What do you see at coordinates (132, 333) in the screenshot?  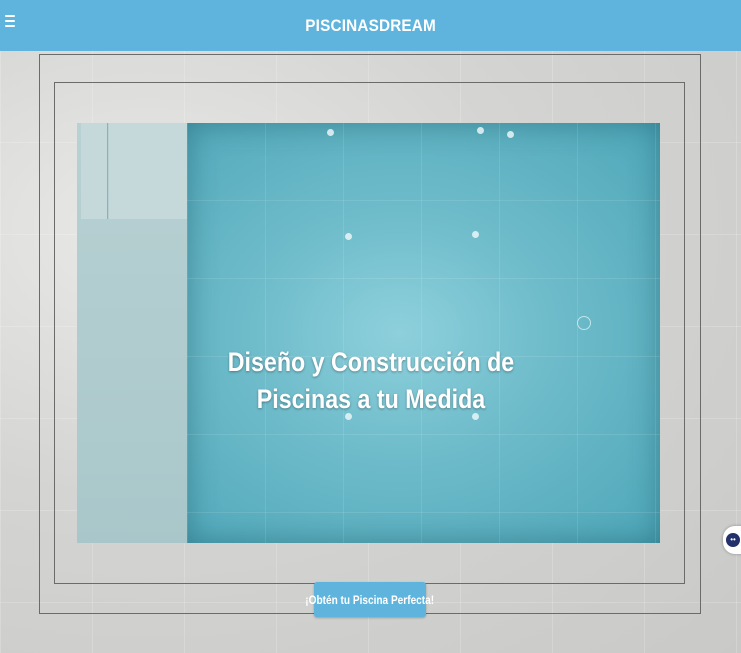 I see `pool-steps-area` at bounding box center [132, 333].